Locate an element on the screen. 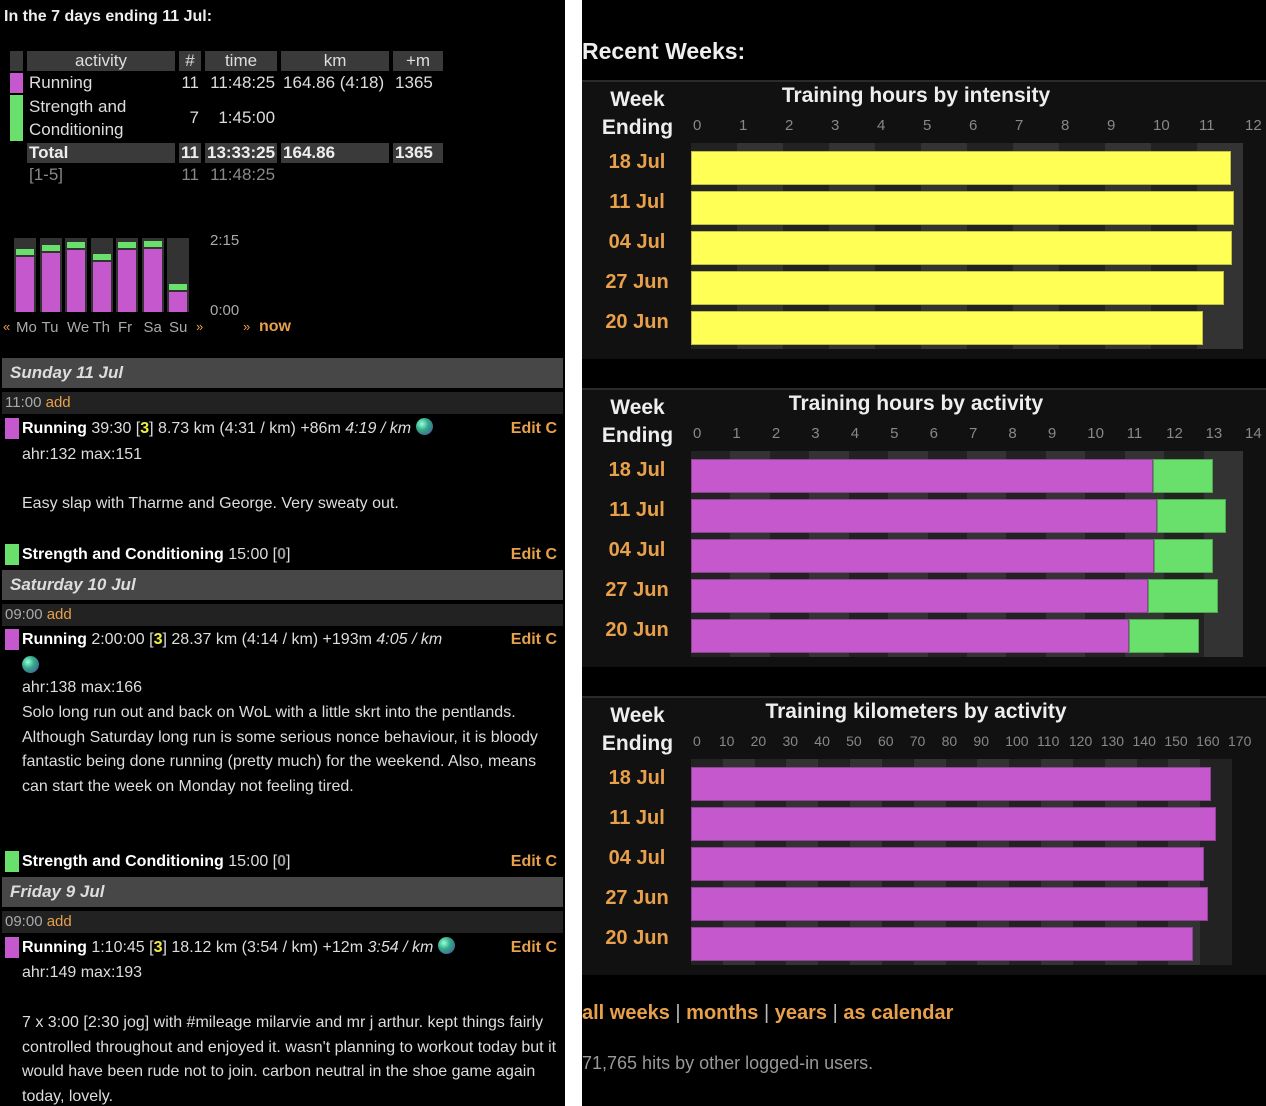 This screenshot has width=1266, height=1106. intensity-value: 3 is located at coordinates (145, 428).